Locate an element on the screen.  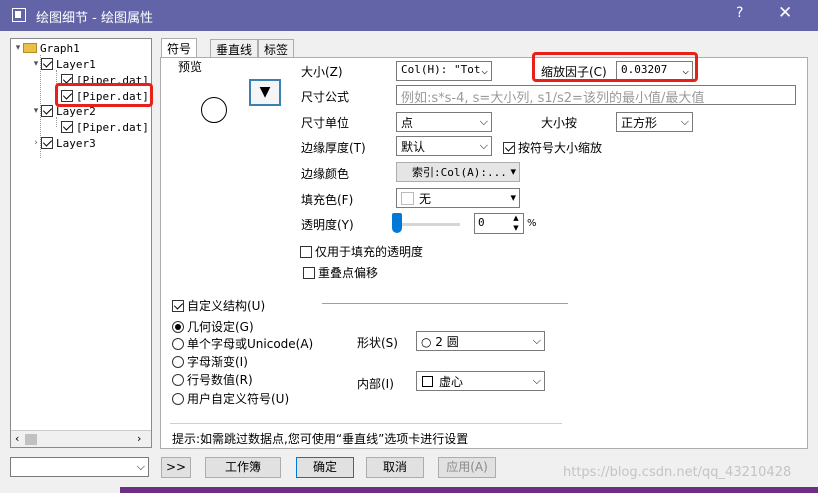
size-formula-label: 尺寸公式 is located at coordinates (325, 97).